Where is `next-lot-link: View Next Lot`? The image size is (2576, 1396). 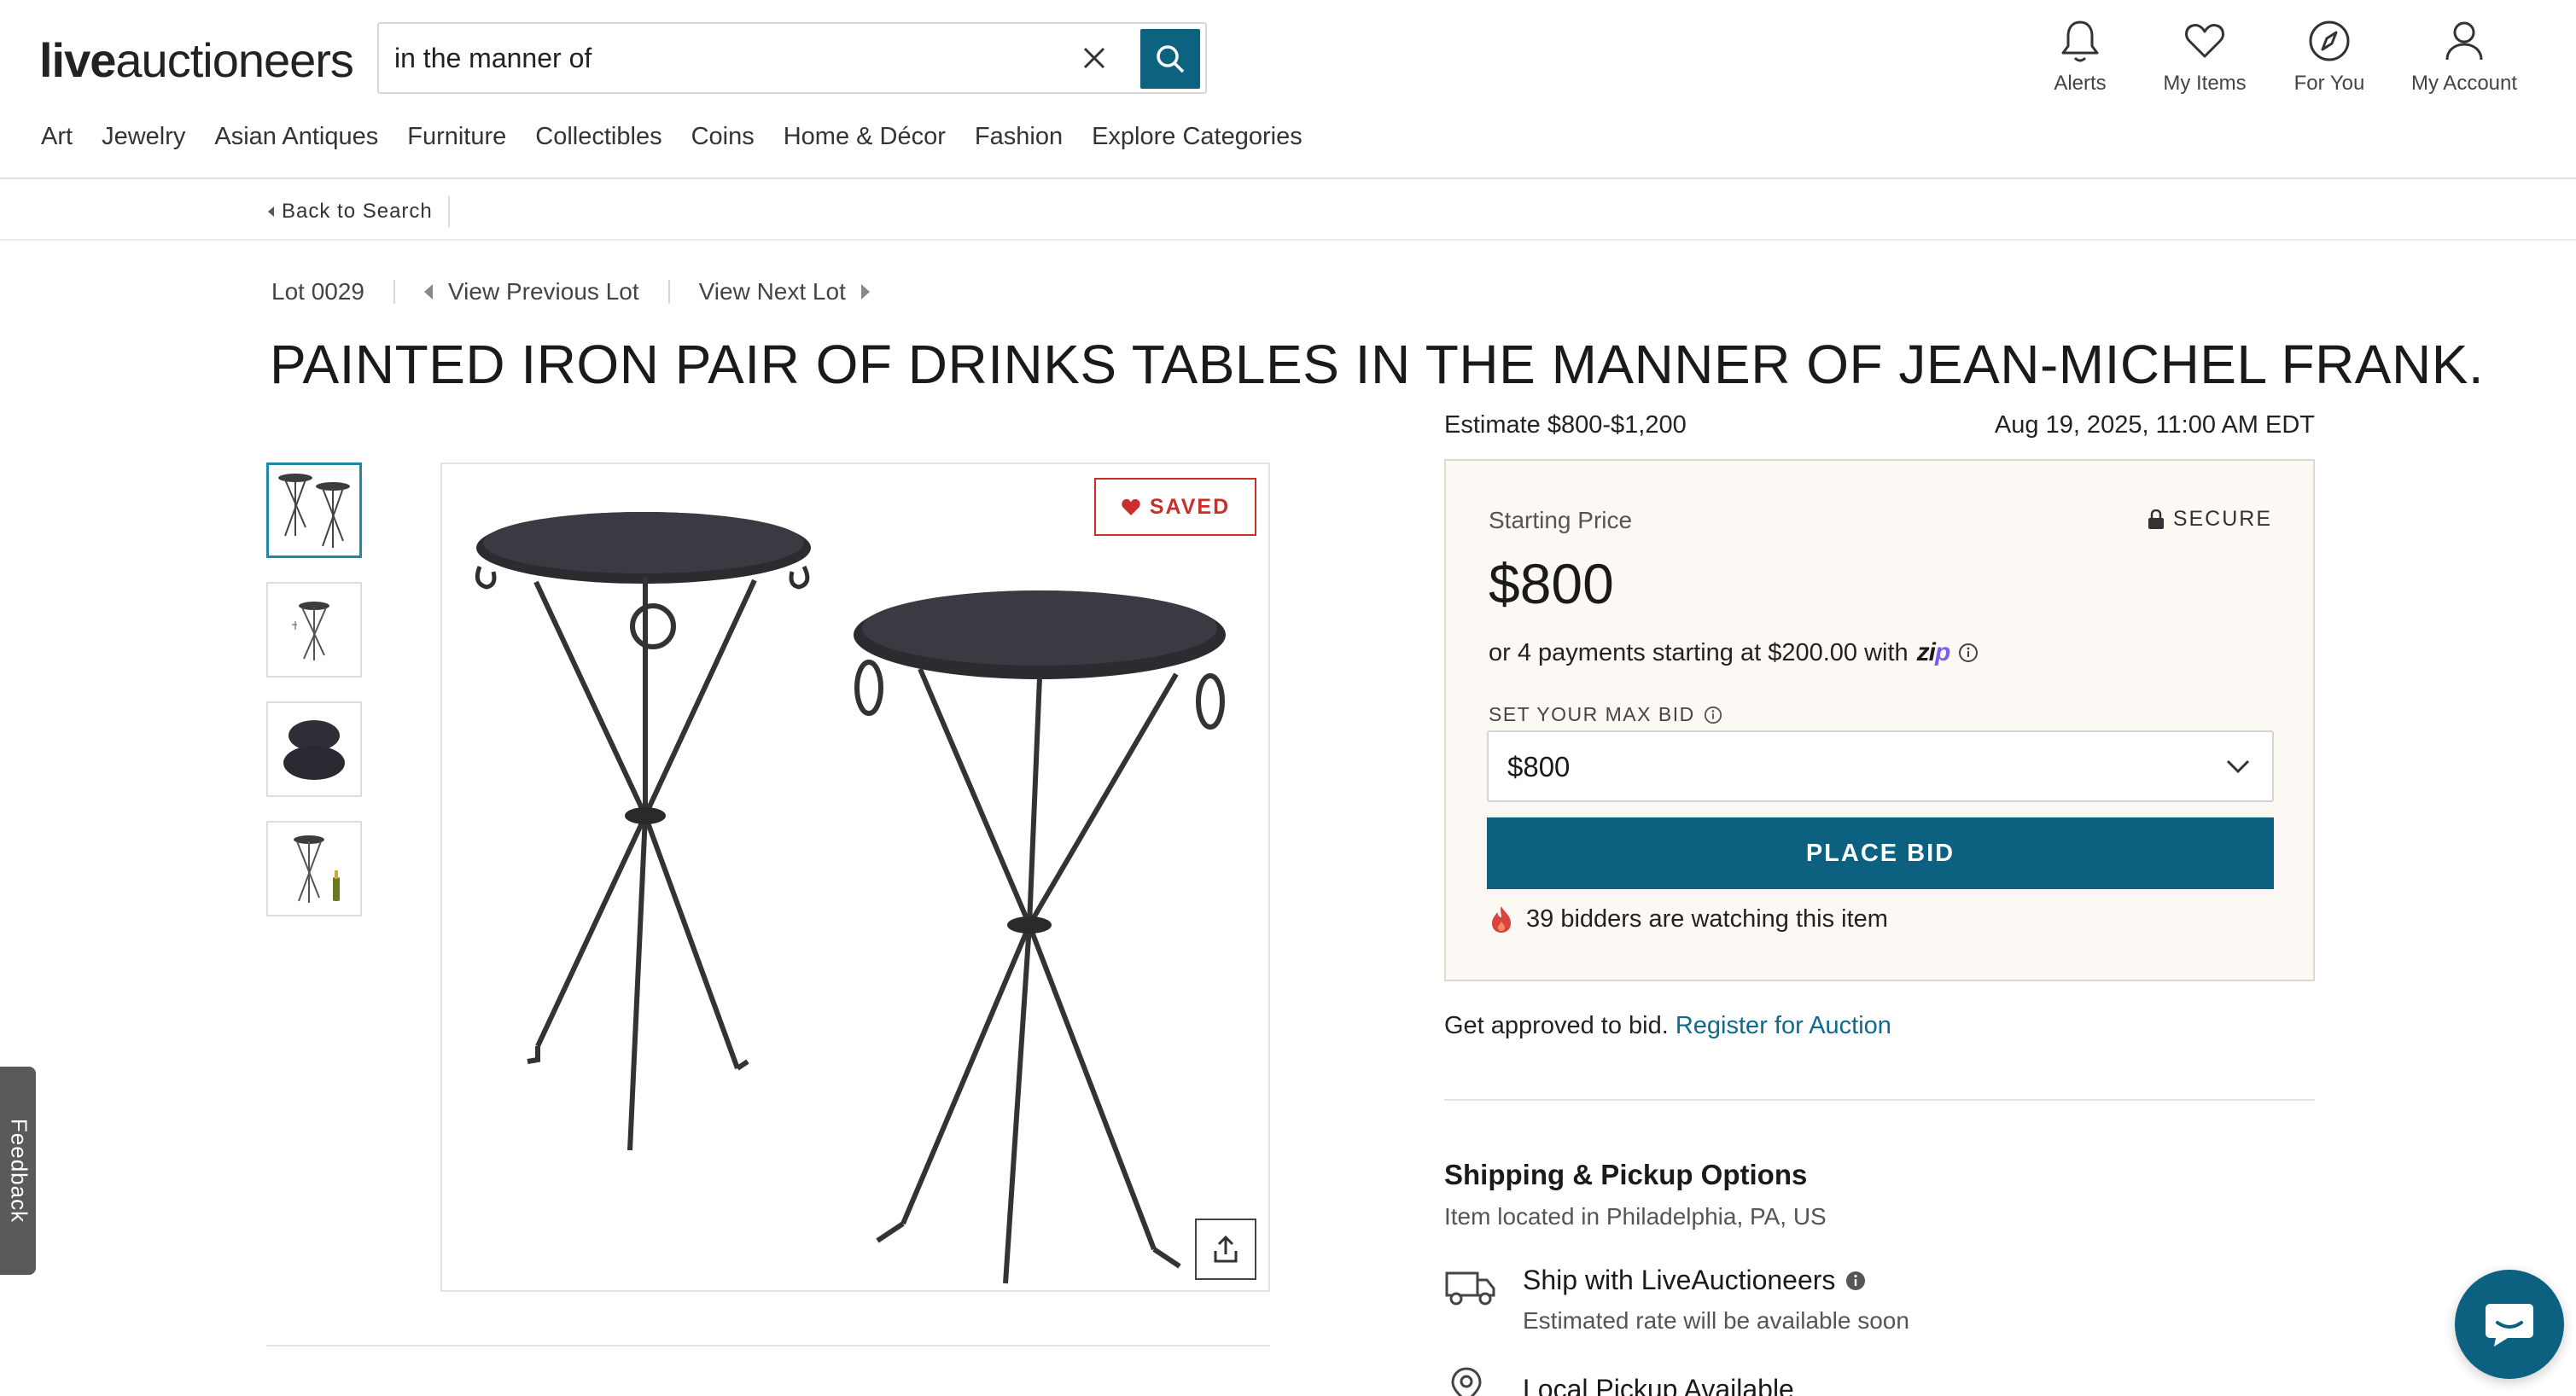
next-lot-link: View Next Lot is located at coordinates (784, 291).